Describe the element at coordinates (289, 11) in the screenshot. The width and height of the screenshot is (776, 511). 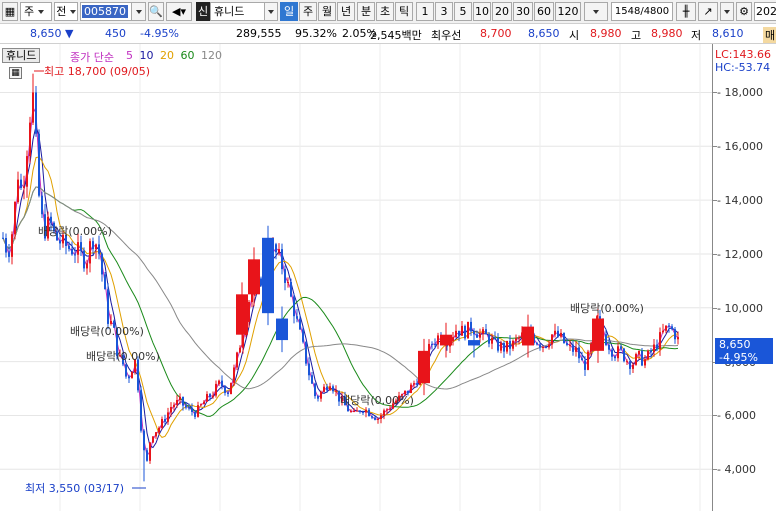
I see `period-day-tab: 일` at that location.